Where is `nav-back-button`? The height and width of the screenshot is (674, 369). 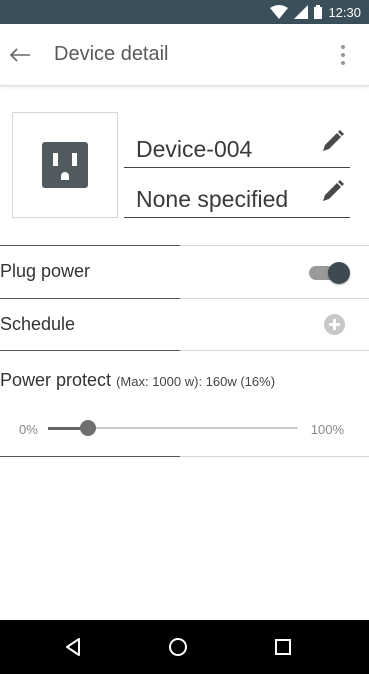 nav-back-button is located at coordinates (74, 647).